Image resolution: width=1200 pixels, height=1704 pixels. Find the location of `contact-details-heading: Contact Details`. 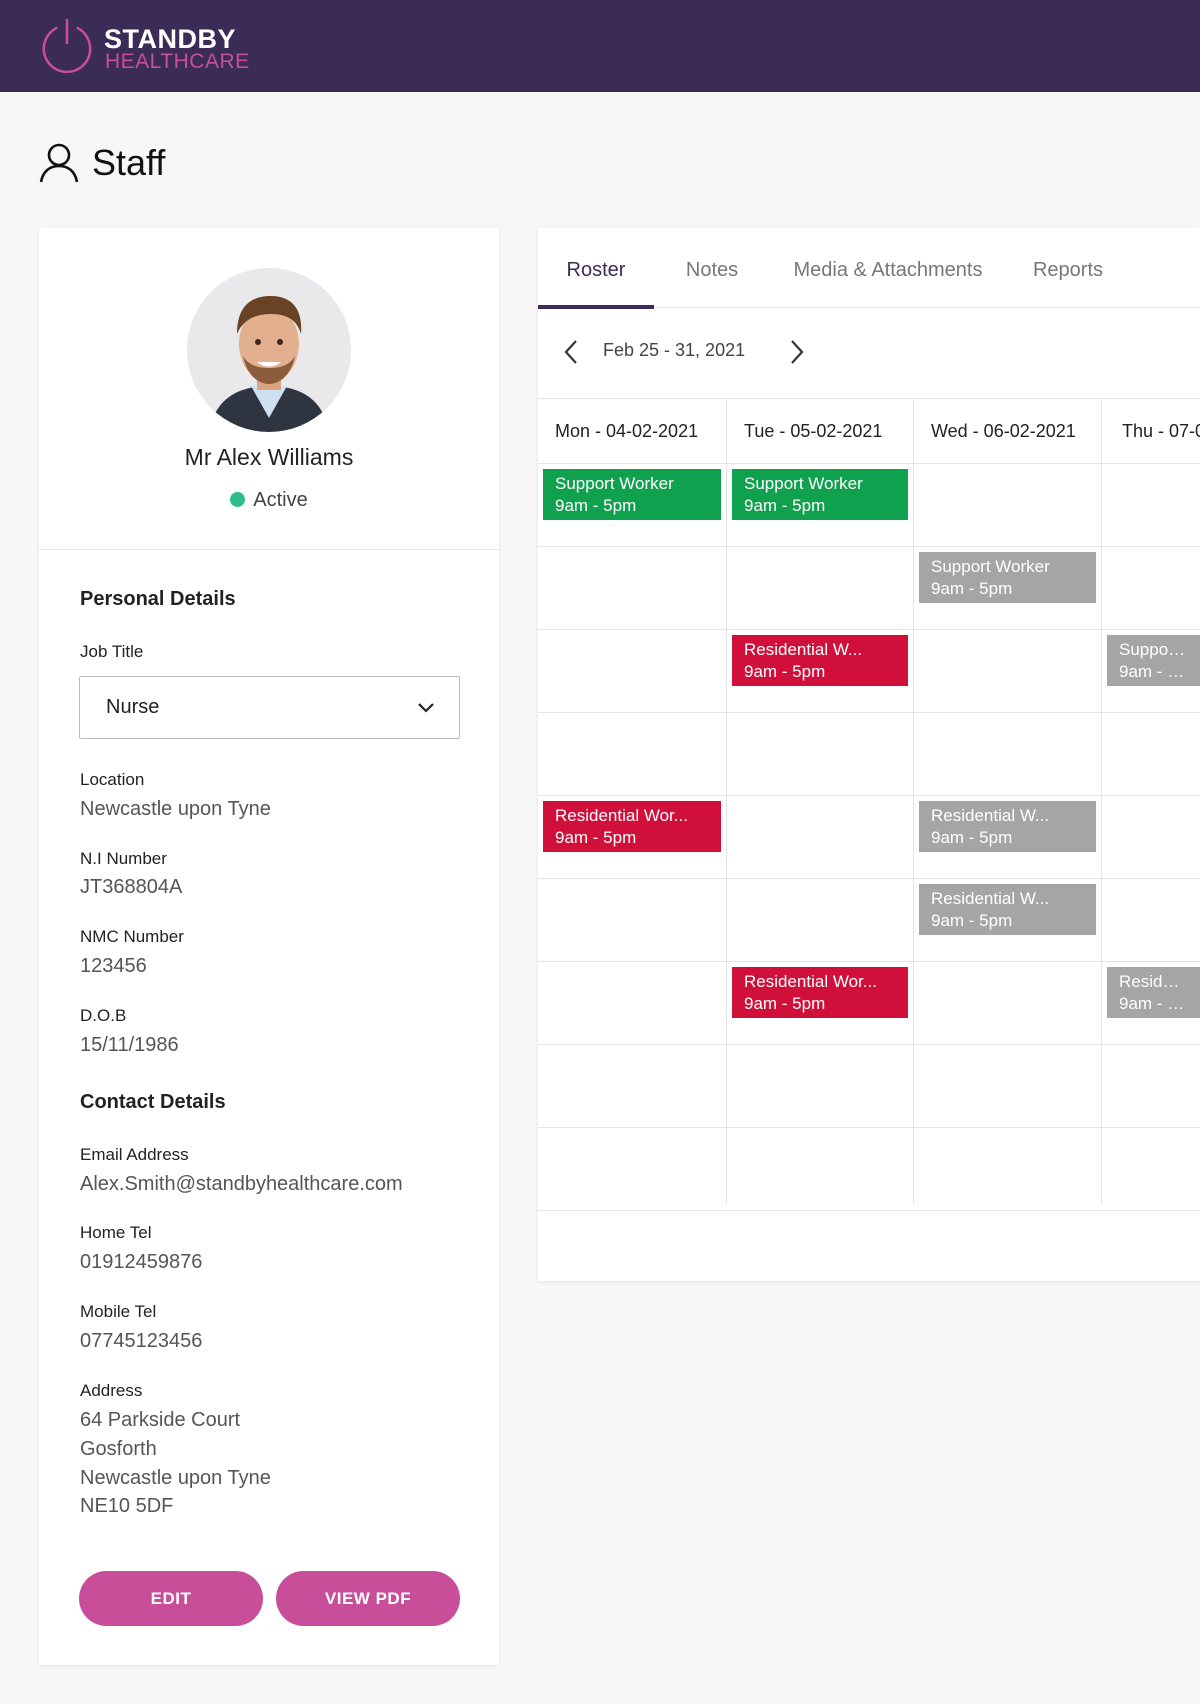

contact-details-heading: Contact Details is located at coordinates (153, 1102).